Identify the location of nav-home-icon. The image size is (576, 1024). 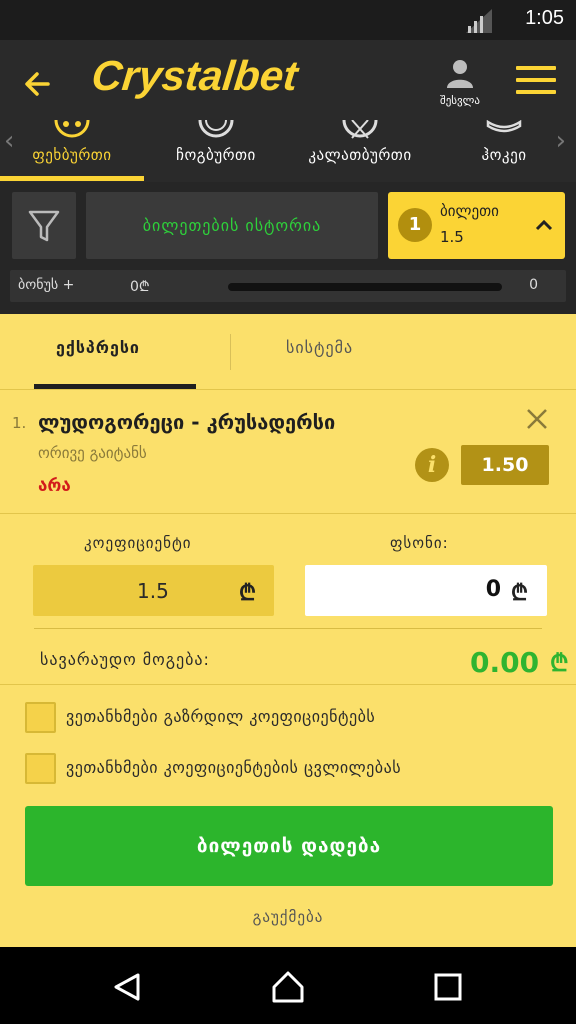
(288, 987).